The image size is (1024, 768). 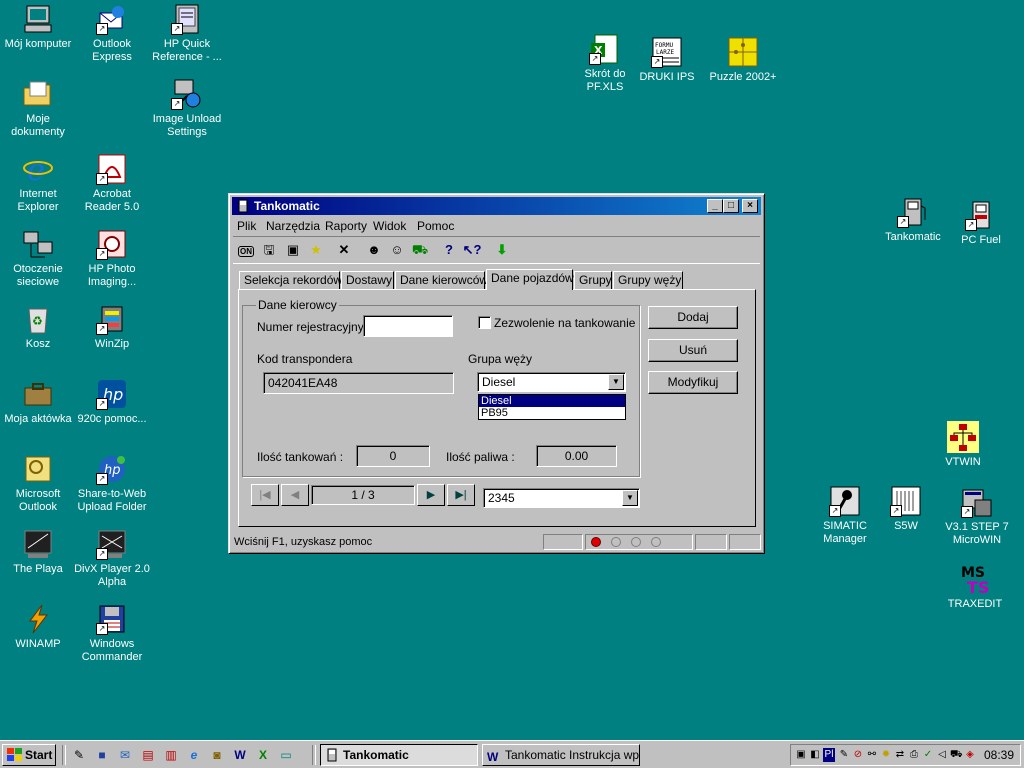 I want to click on usun-button: Usuń, so click(x=693, y=350).